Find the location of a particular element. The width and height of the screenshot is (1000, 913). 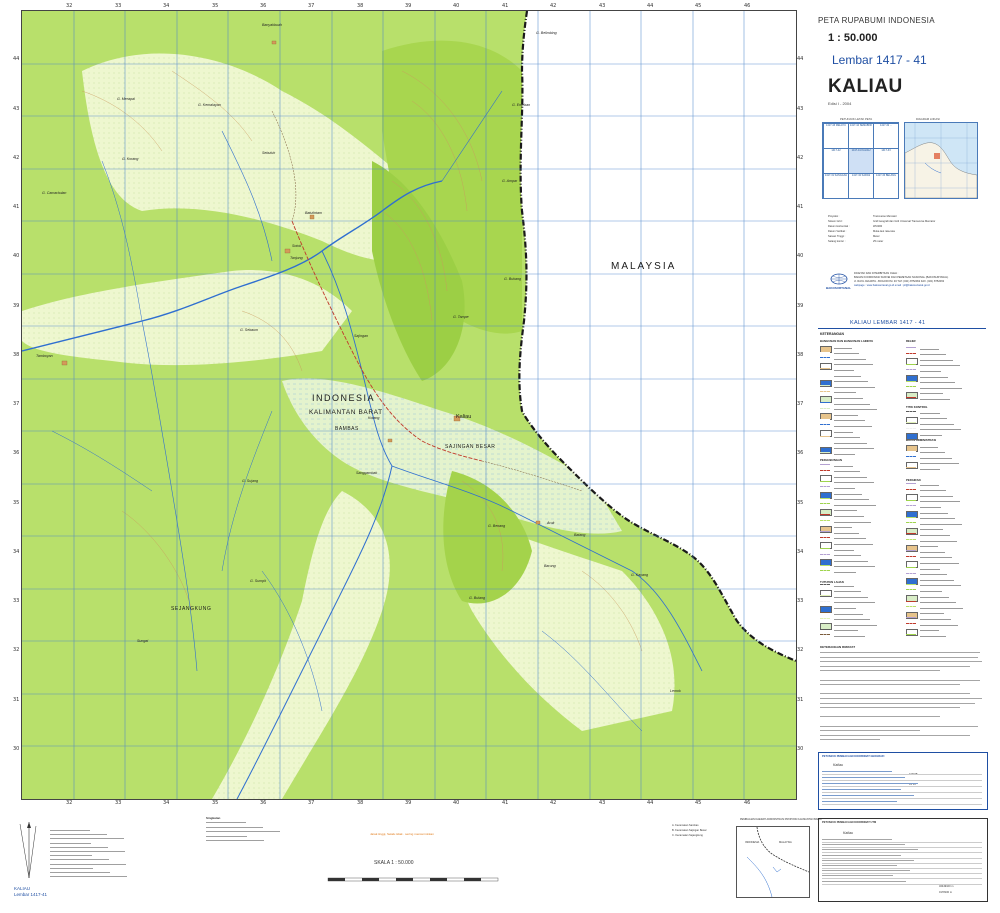

index-cell: 1417-34 BELANG is located at coordinates (886, 186).